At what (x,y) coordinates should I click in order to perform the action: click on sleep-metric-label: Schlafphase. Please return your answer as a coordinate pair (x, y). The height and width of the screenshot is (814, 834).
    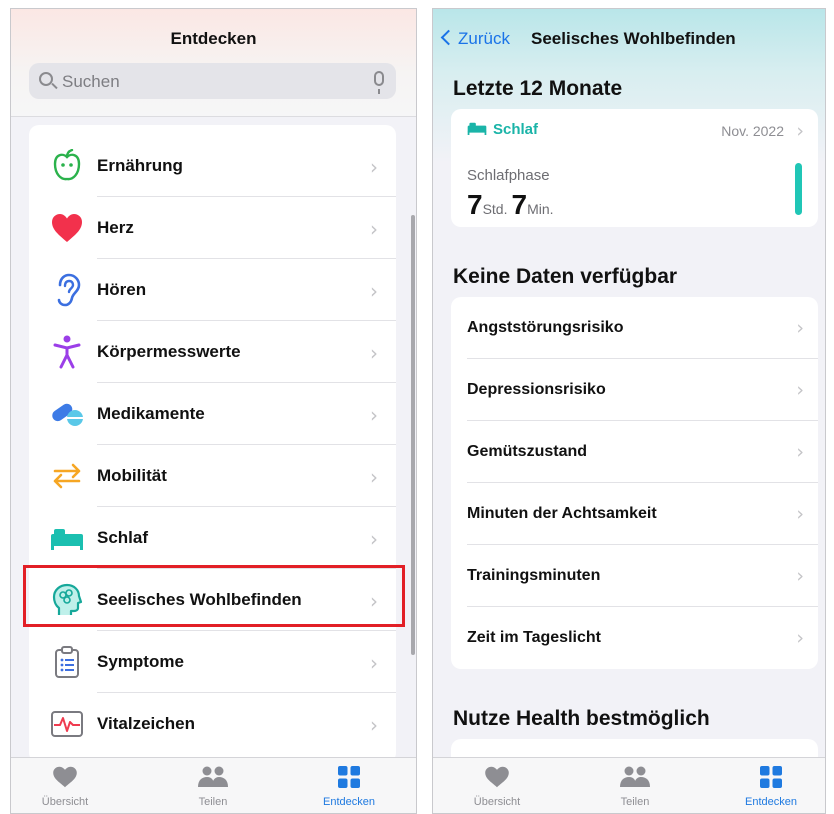
    Looking at the image, I should click on (508, 175).